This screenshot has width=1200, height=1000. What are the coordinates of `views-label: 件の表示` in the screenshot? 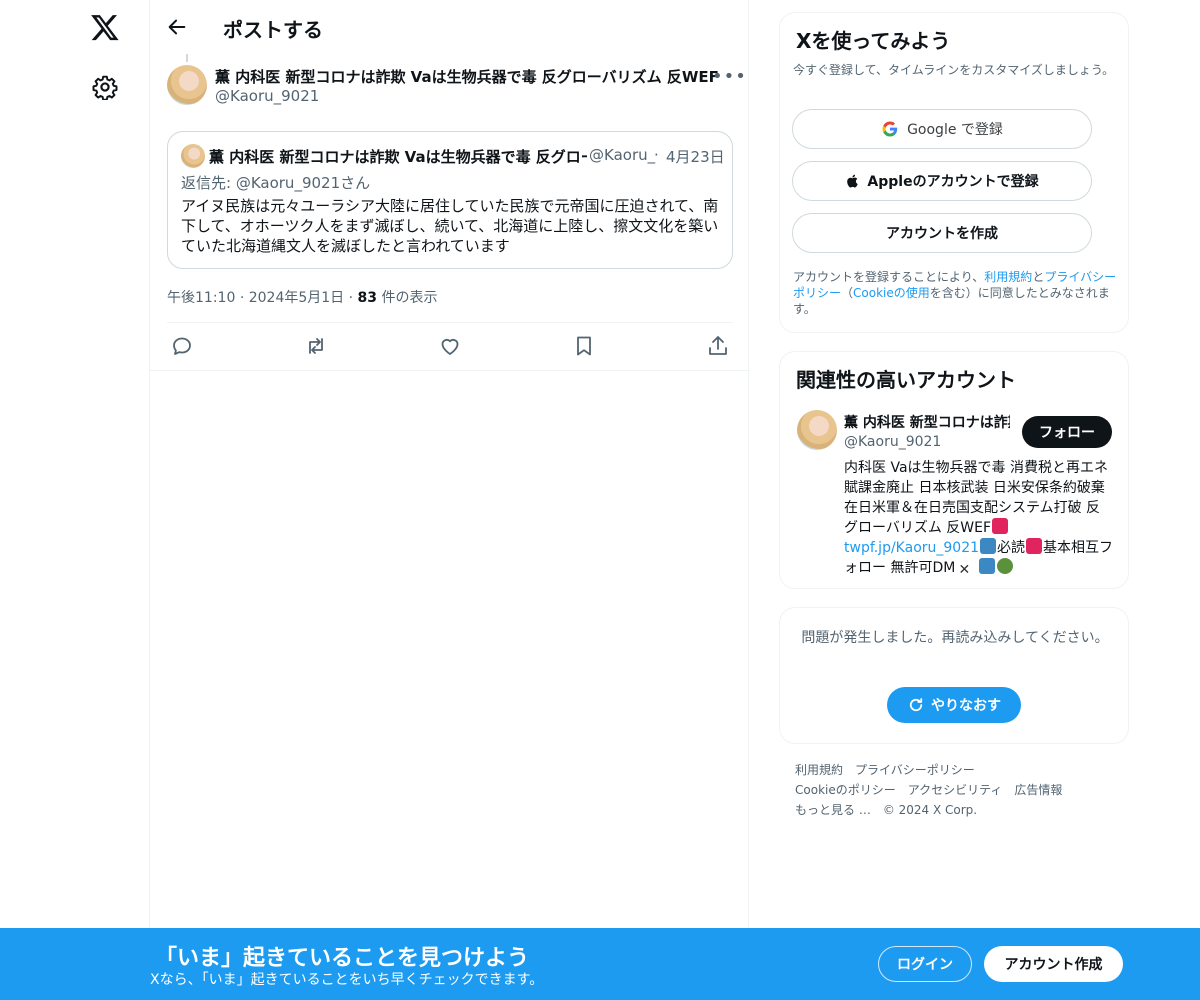 It's located at (409, 298).